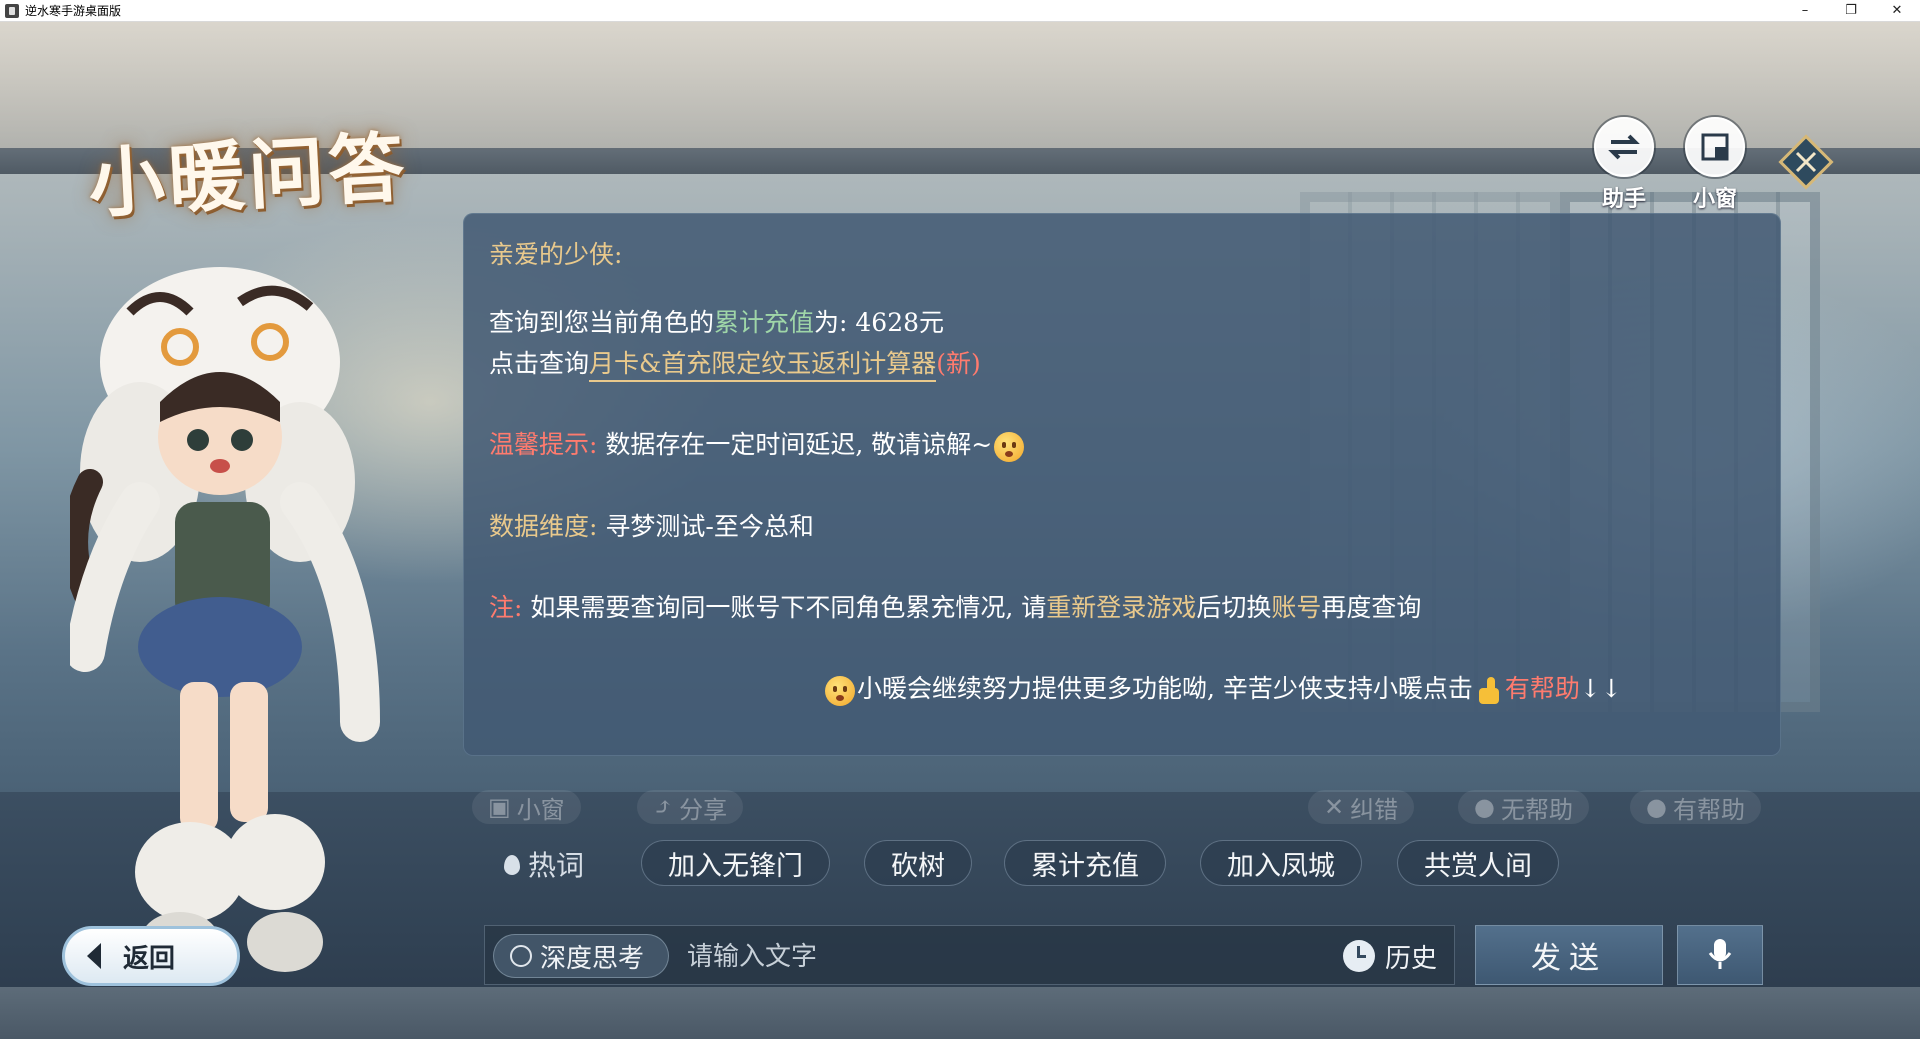  Describe the element at coordinates (1536, 809) in the screenshot. I see `not-helpful-action-label: 无帮助` at that location.